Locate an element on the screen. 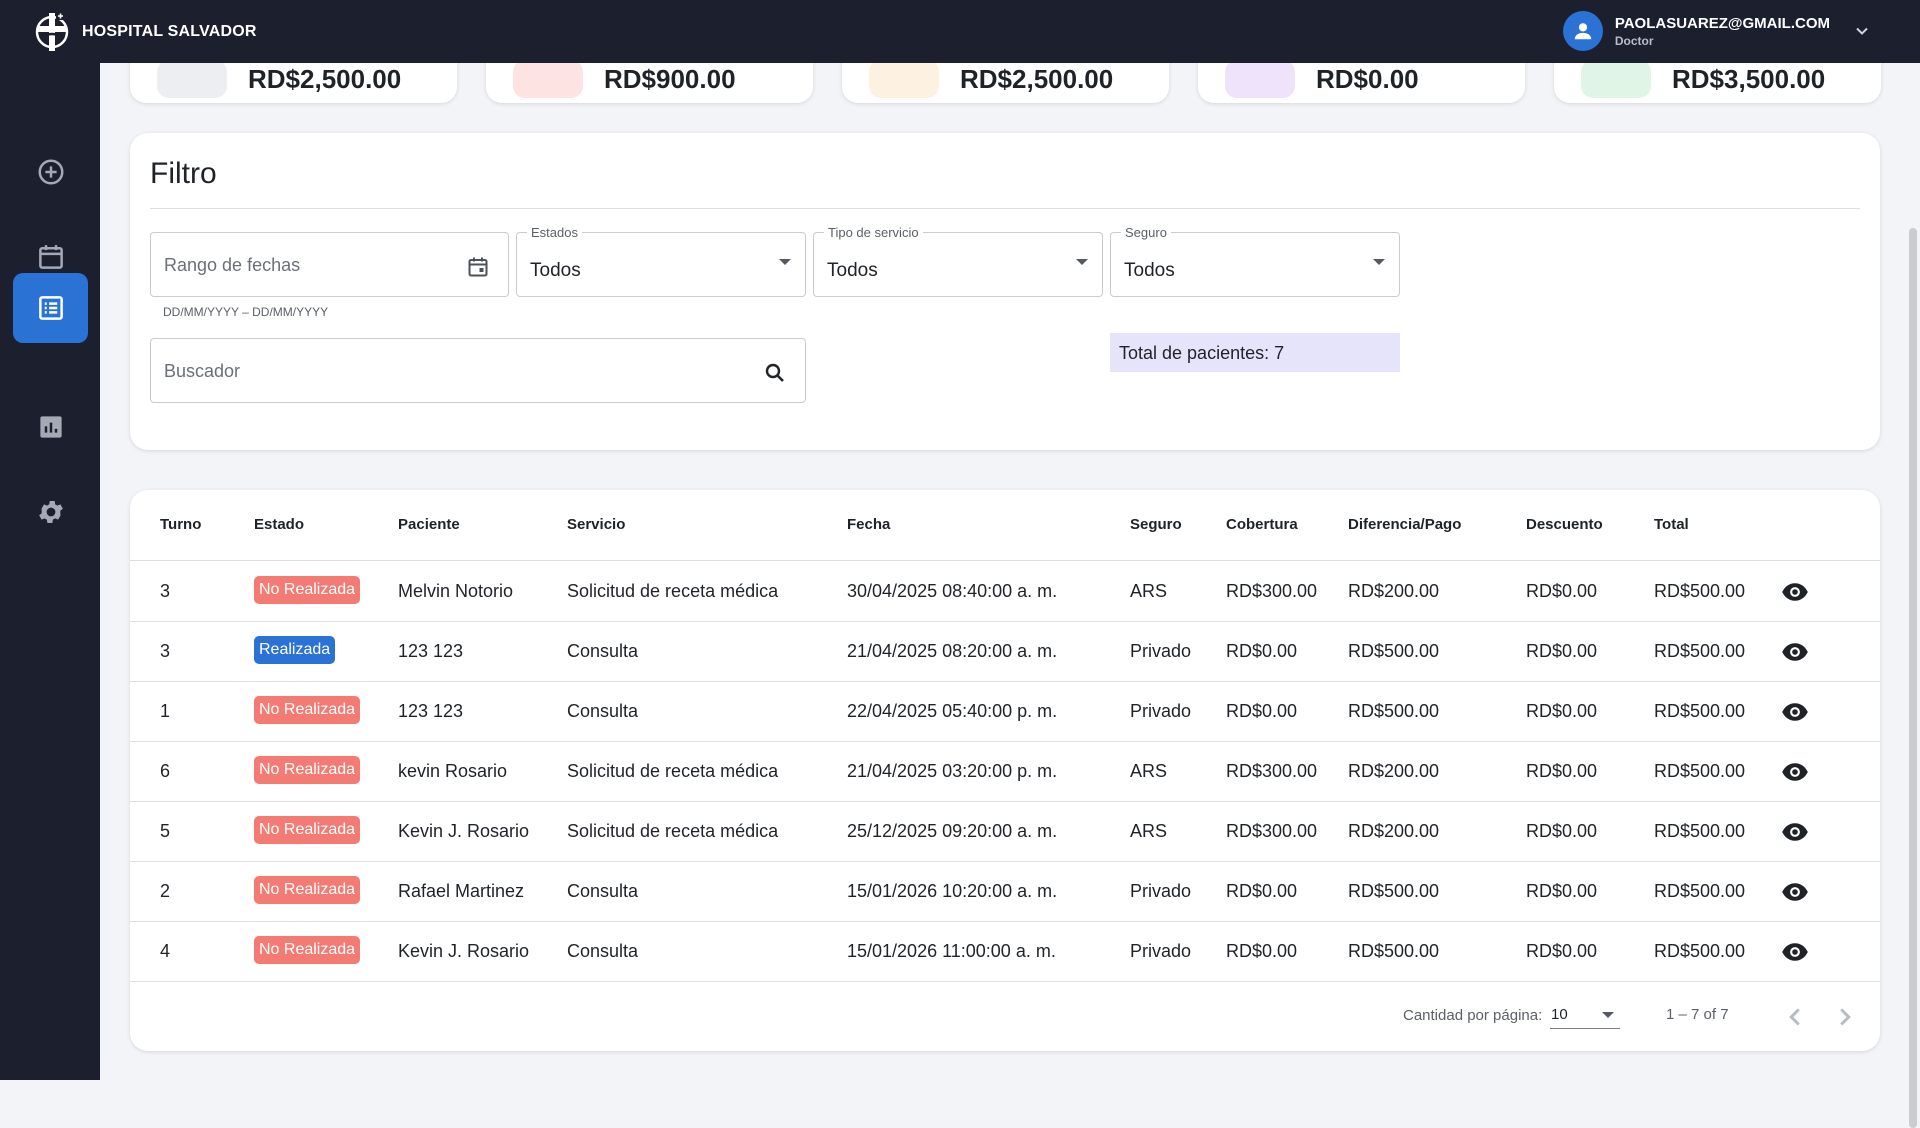  summary-card-amount: RD$0.00 is located at coordinates (1367, 79).